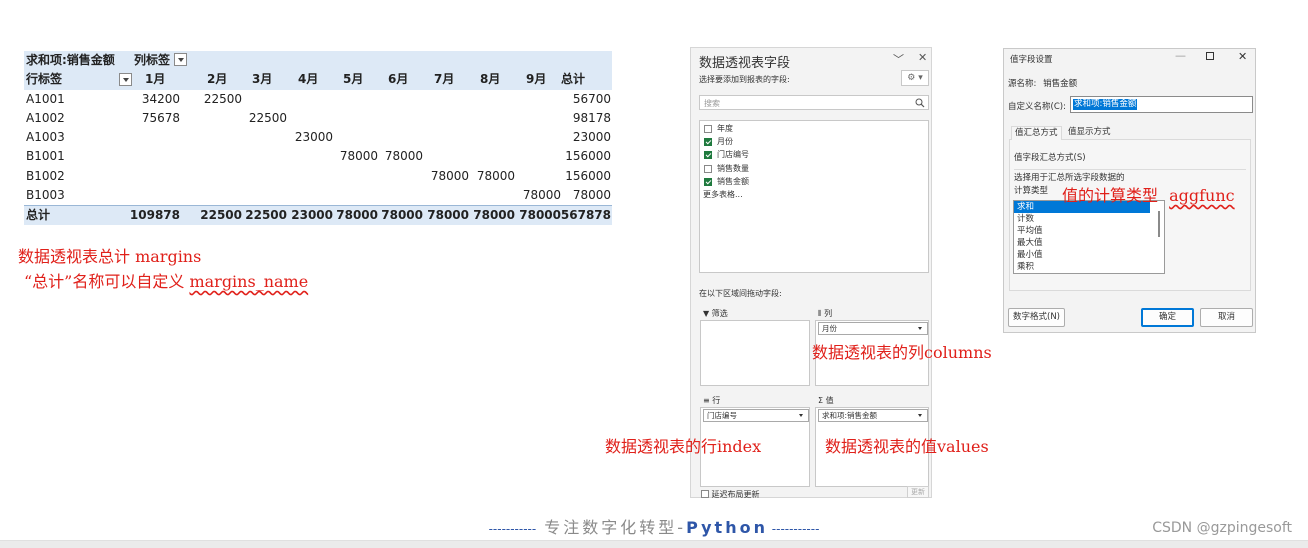  Describe the element at coordinates (1022, 84) in the screenshot. I see `source-name-label: 源名称:` at that location.